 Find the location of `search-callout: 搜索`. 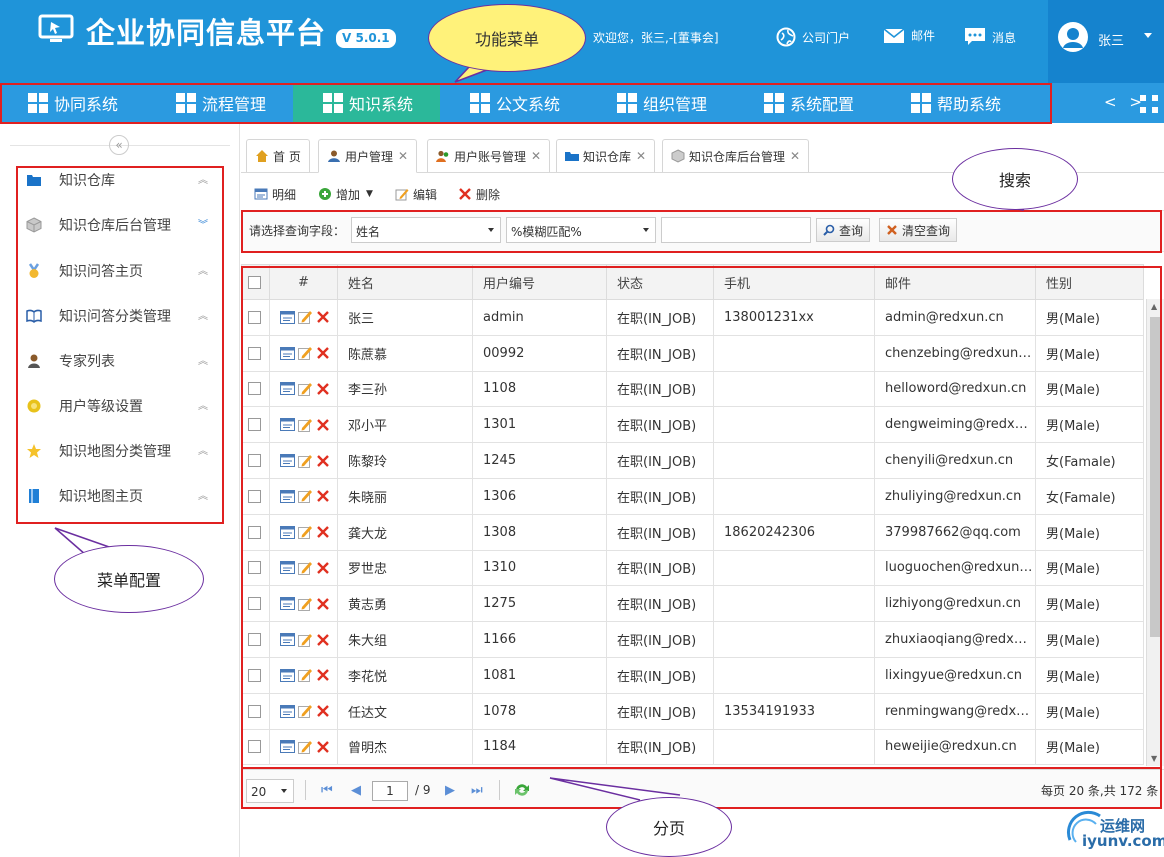

search-callout: 搜索 is located at coordinates (1015, 179).